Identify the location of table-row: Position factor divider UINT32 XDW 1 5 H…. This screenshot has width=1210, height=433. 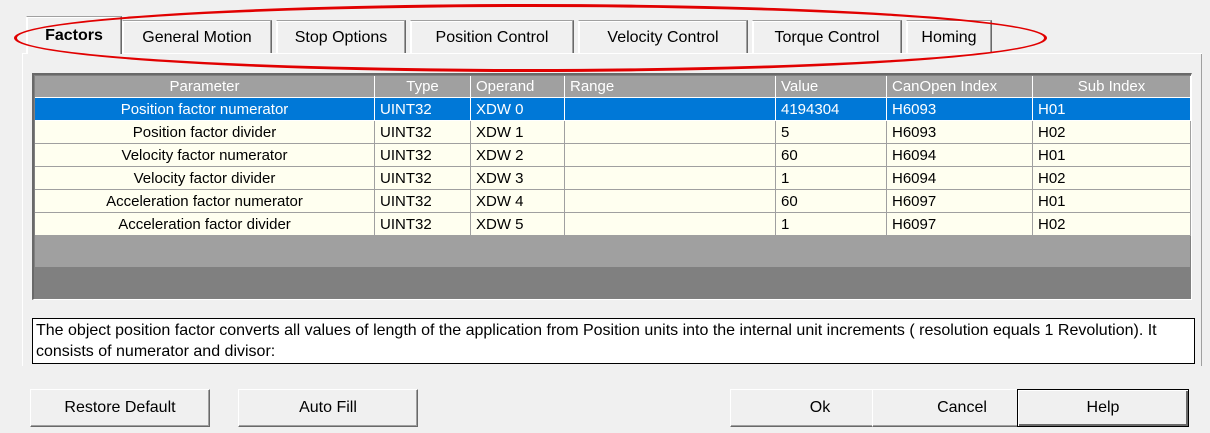
(613, 132).